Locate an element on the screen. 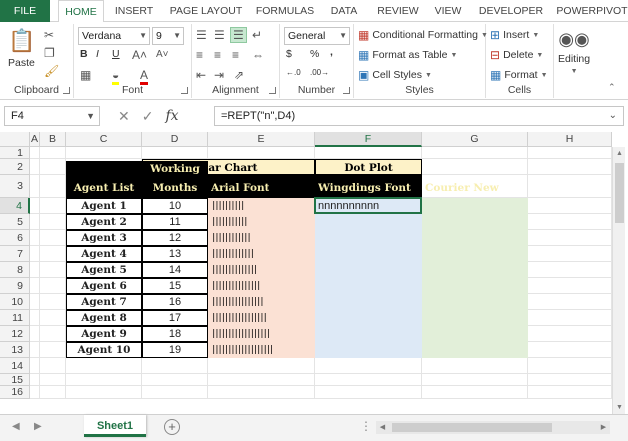 Image resolution: width=628 pixels, height=441 pixels. fill-color-icon: ◒ is located at coordinates (116, 76).